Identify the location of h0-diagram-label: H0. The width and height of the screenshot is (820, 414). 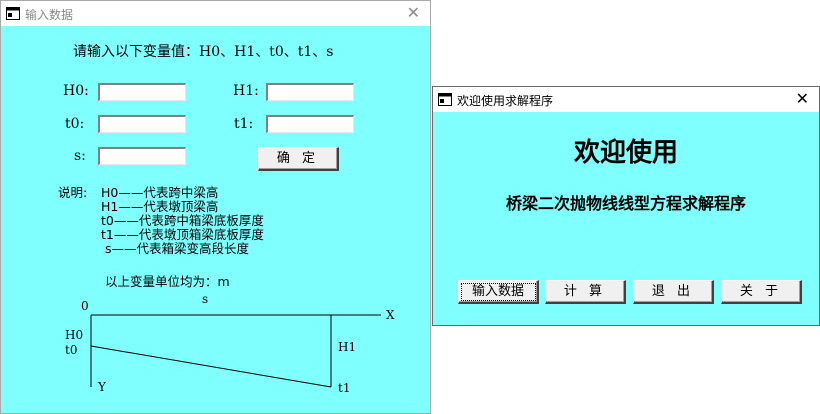
(74, 335).